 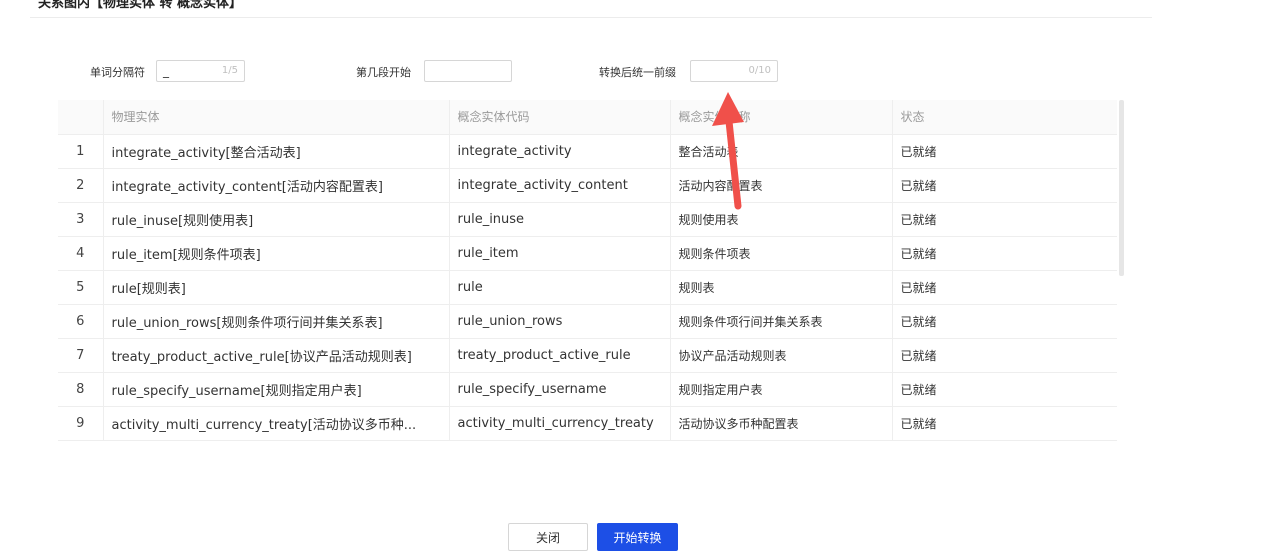 I want to click on dialog-title: 关系图内【物理实体 转 概念实体】, so click(x=140, y=5).